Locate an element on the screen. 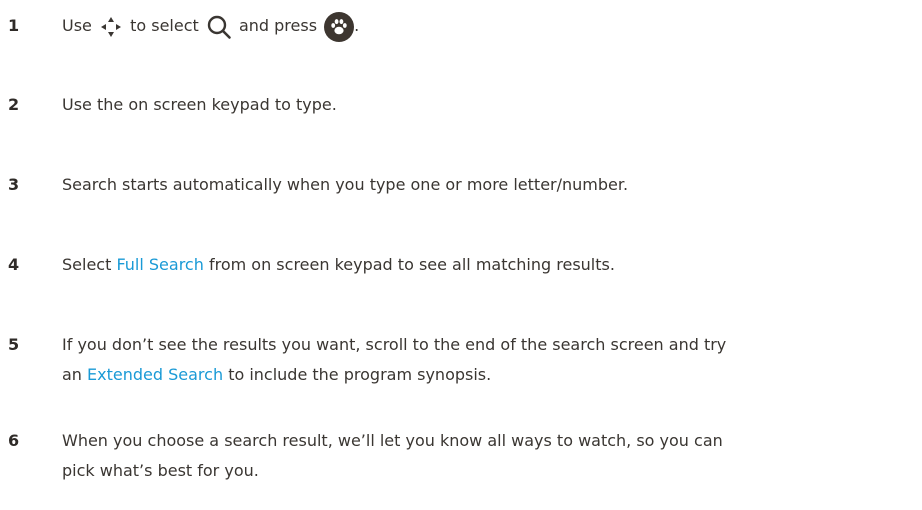 The width and height of the screenshot is (922, 510). search-icon is located at coordinates (219, 27).